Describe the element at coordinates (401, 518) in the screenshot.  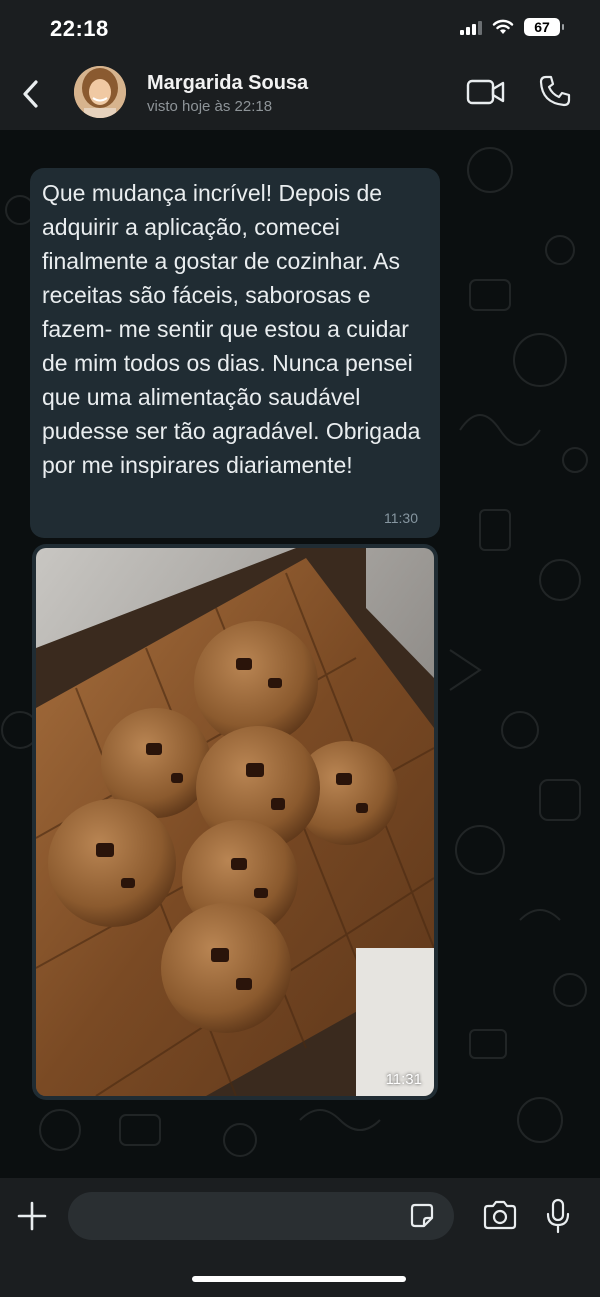
I see `message-time: 11:30` at that location.